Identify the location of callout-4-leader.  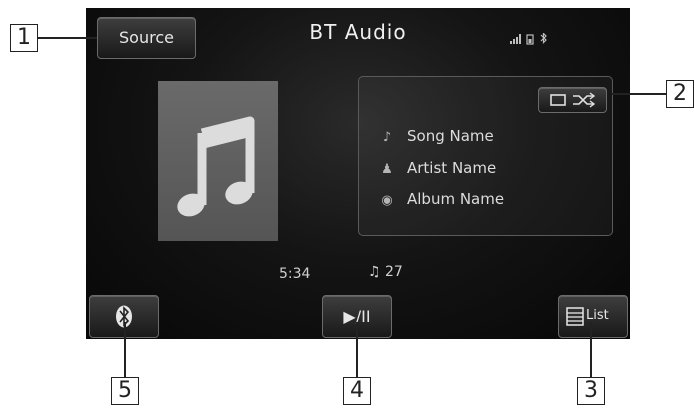
(357, 349).